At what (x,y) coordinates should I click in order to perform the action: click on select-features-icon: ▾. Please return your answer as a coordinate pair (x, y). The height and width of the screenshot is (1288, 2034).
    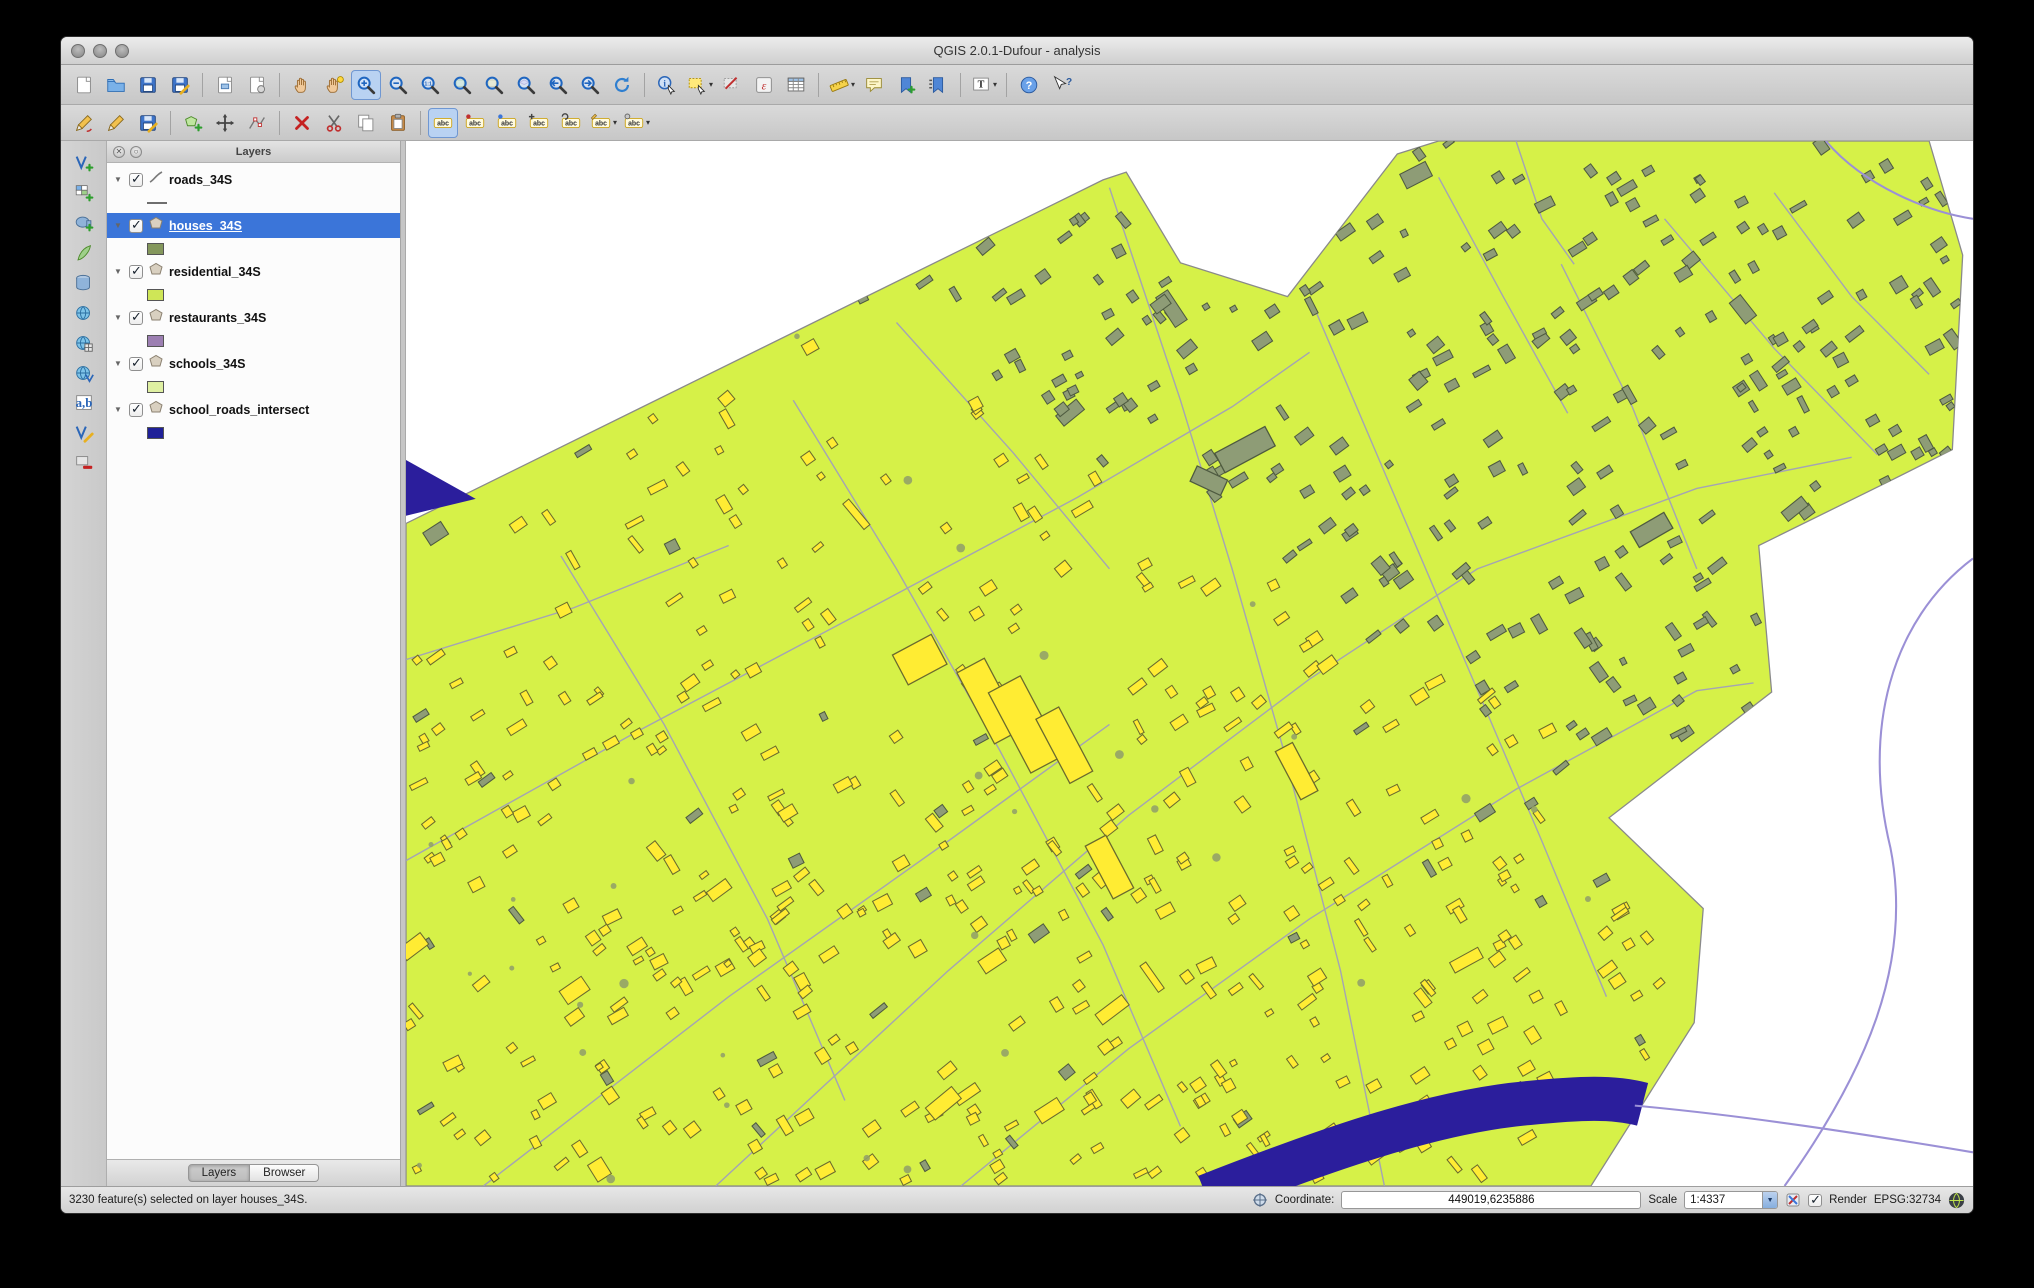
    Looking at the image, I should click on (699, 85).